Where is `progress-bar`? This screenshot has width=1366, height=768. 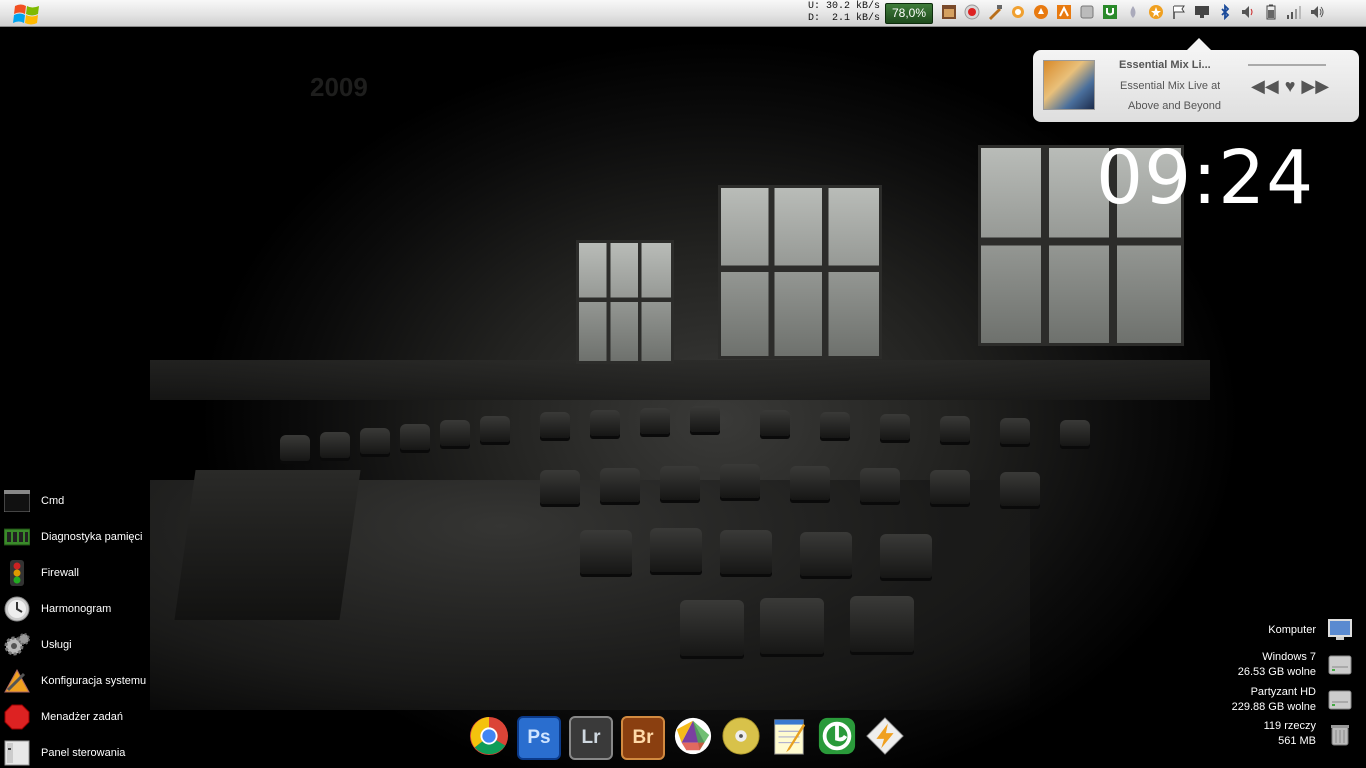
progress-bar is located at coordinates (1287, 65).